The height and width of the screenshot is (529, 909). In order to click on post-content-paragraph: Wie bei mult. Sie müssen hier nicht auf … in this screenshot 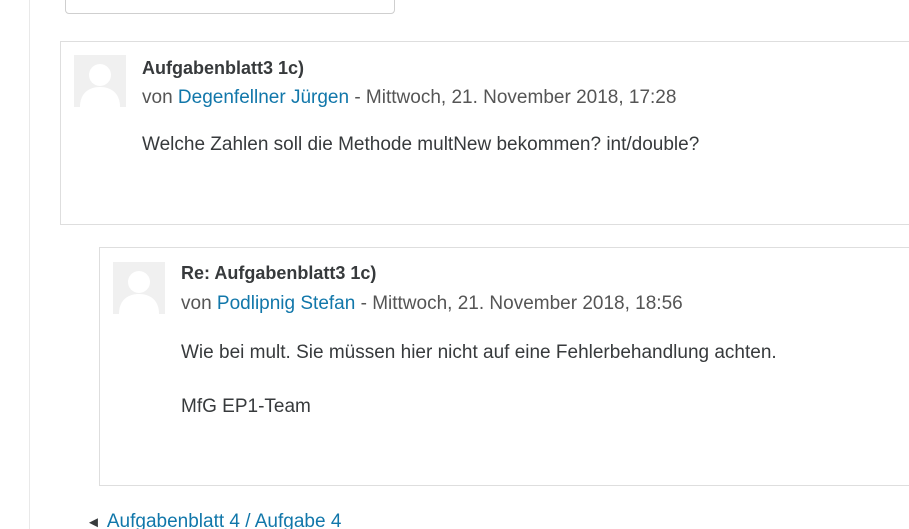, I will do `click(479, 352)`.